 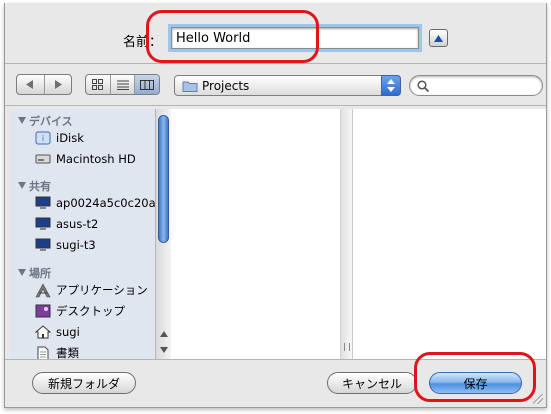 I want to click on browser-top-divider, so click(x=275, y=105).